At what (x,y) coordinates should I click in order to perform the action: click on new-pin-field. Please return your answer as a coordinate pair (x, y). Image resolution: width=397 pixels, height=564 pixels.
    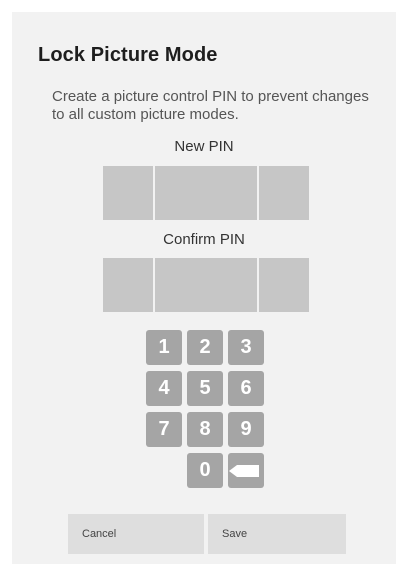
    Looking at the image, I should click on (206, 193).